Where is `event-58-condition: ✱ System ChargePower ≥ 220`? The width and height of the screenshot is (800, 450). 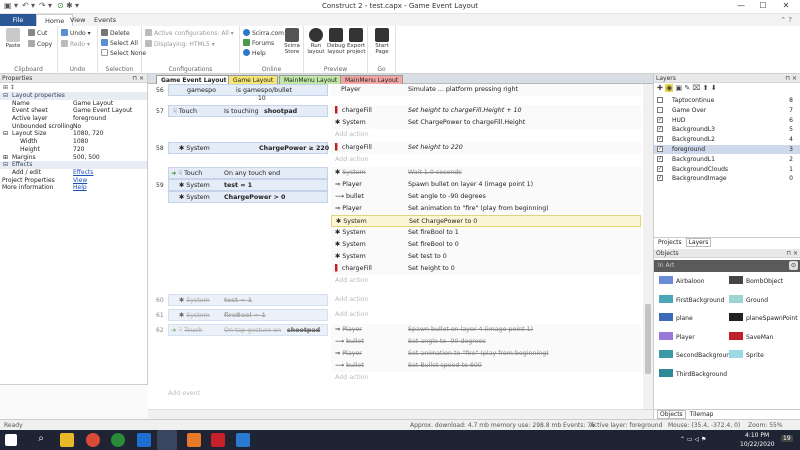 event-58-condition: ✱ System ChargePower ≥ 220 is located at coordinates (248, 148).